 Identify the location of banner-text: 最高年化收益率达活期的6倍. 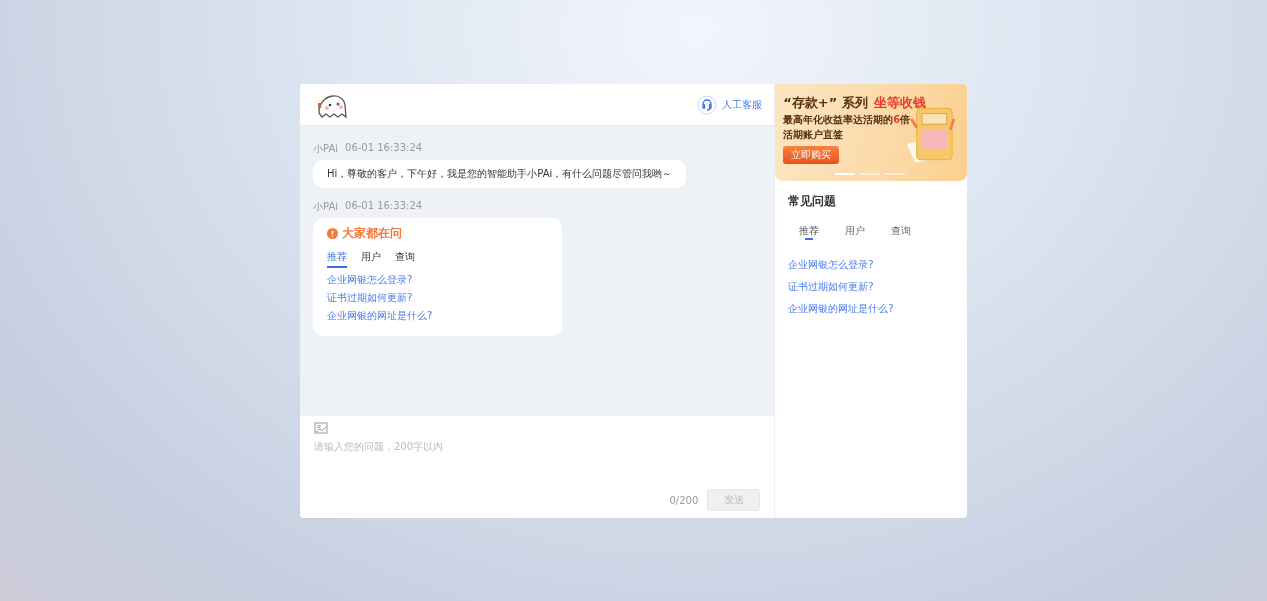
(847, 120).